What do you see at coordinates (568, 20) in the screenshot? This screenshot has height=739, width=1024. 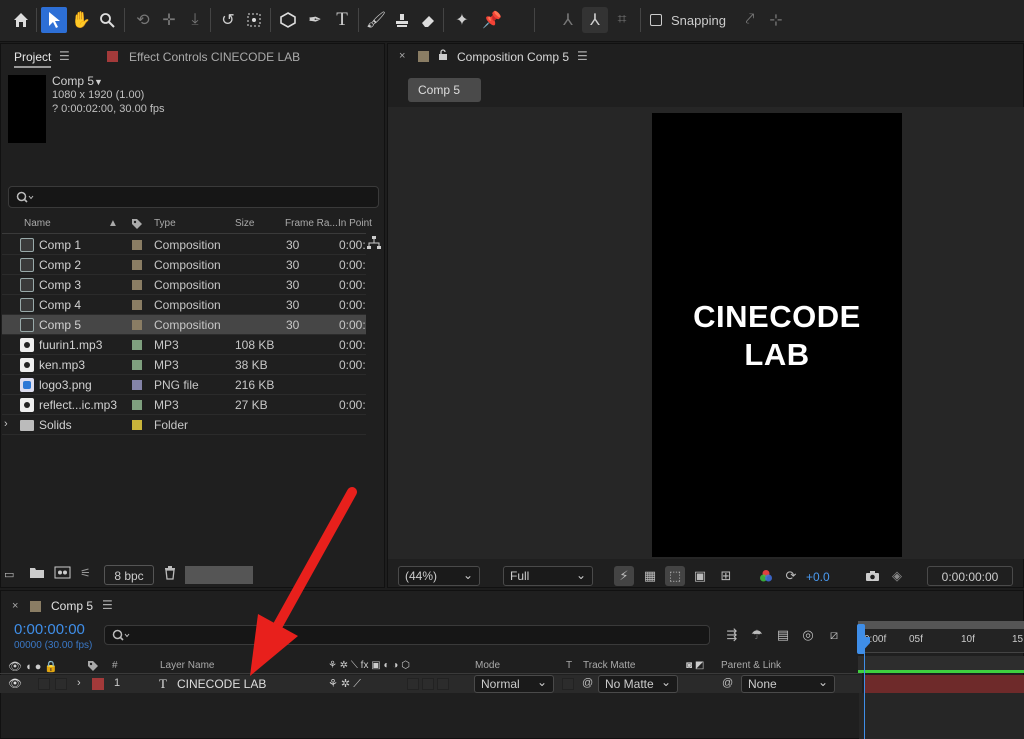 I see `axis-local-icon: ⅄` at bounding box center [568, 20].